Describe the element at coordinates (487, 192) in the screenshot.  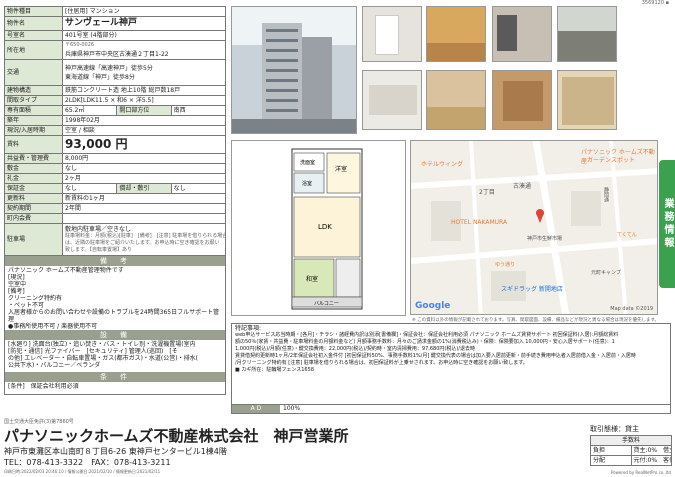
I see `map-label: 2丁目` at that location.